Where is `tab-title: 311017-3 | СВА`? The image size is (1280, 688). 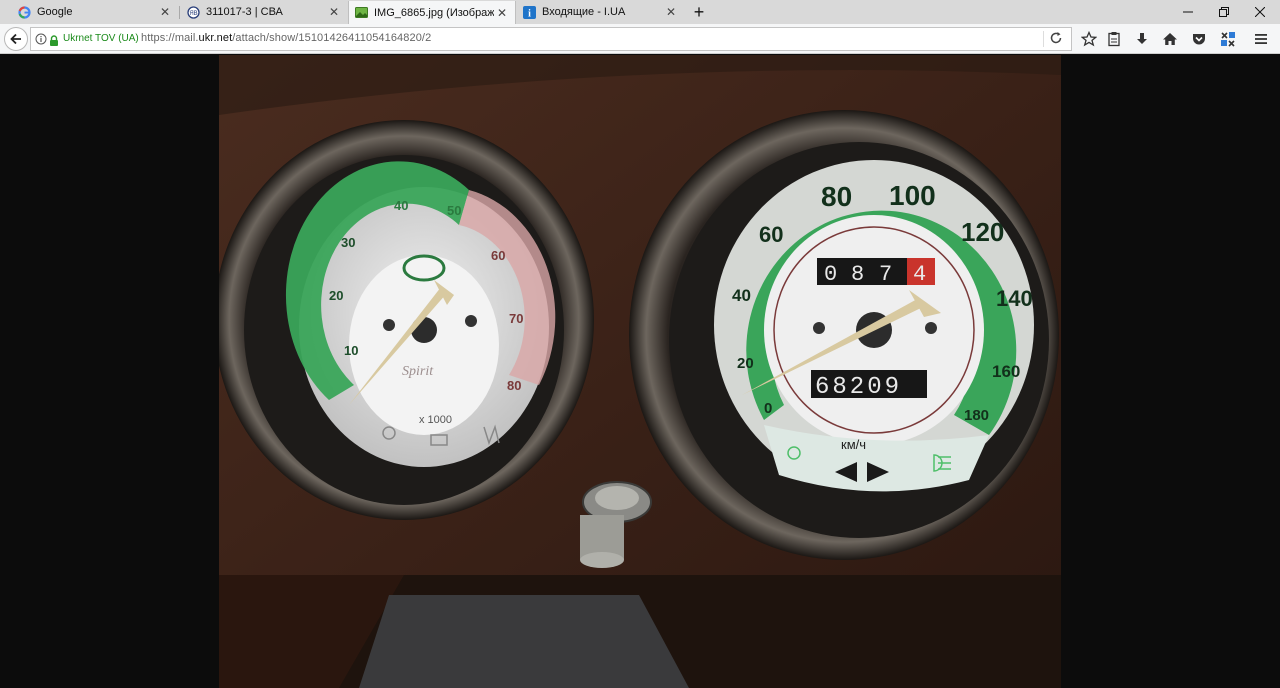
tab-title: 311017-3 | СВА is located at coordinates (244, 12).